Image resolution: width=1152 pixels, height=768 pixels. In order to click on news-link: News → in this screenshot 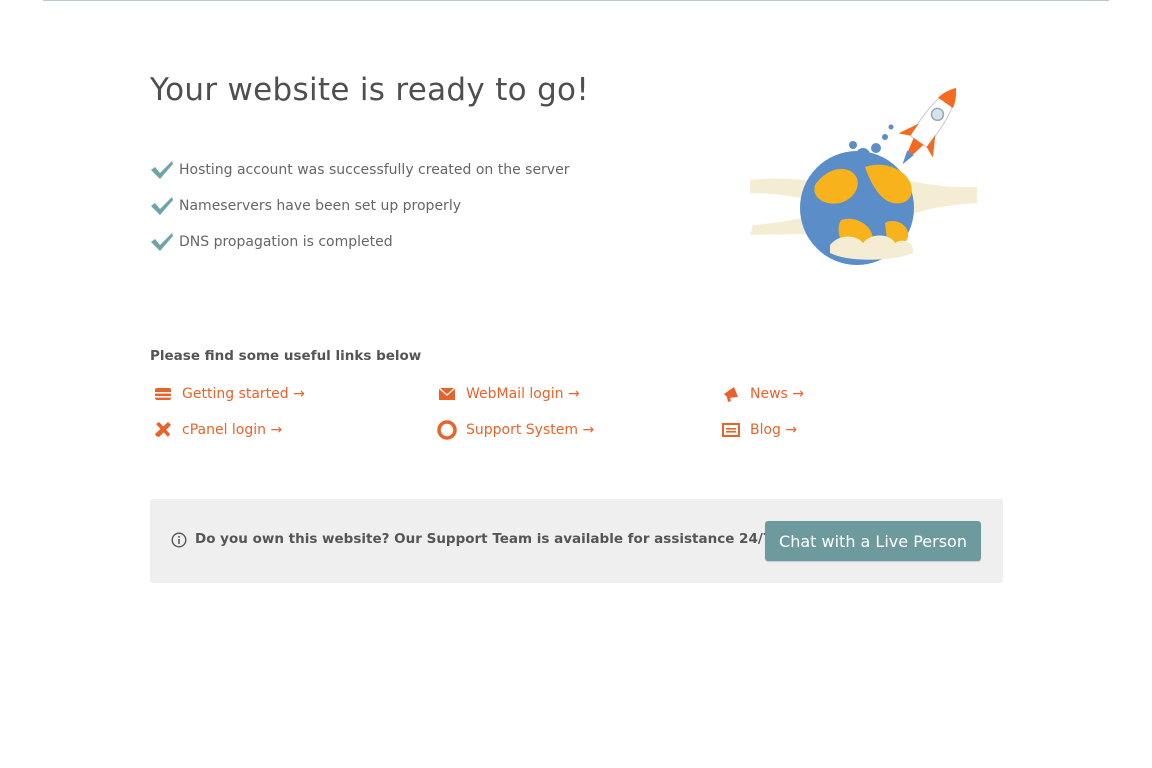, I will do `click(762, 394)`.